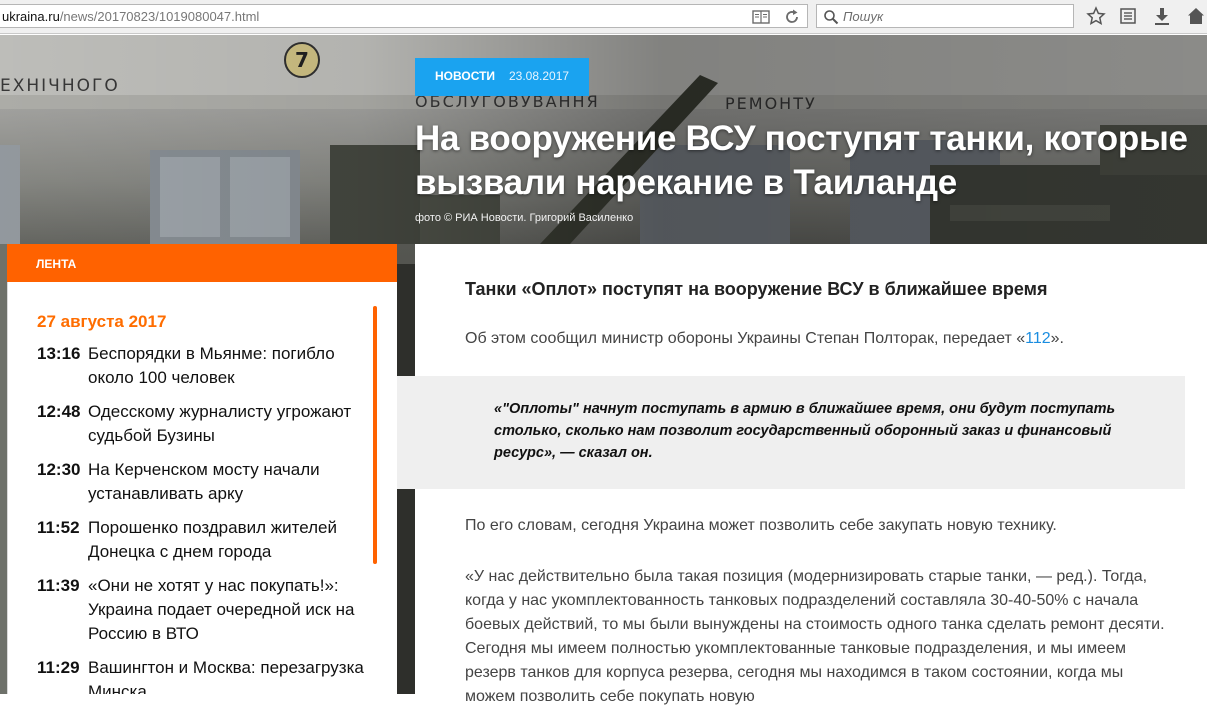 This screenshot has height=709, width=1207. What do you see at coordinates (58, 667) in the screenshot?
I see `news-time: 11:29` at bounding box center [58, 667].